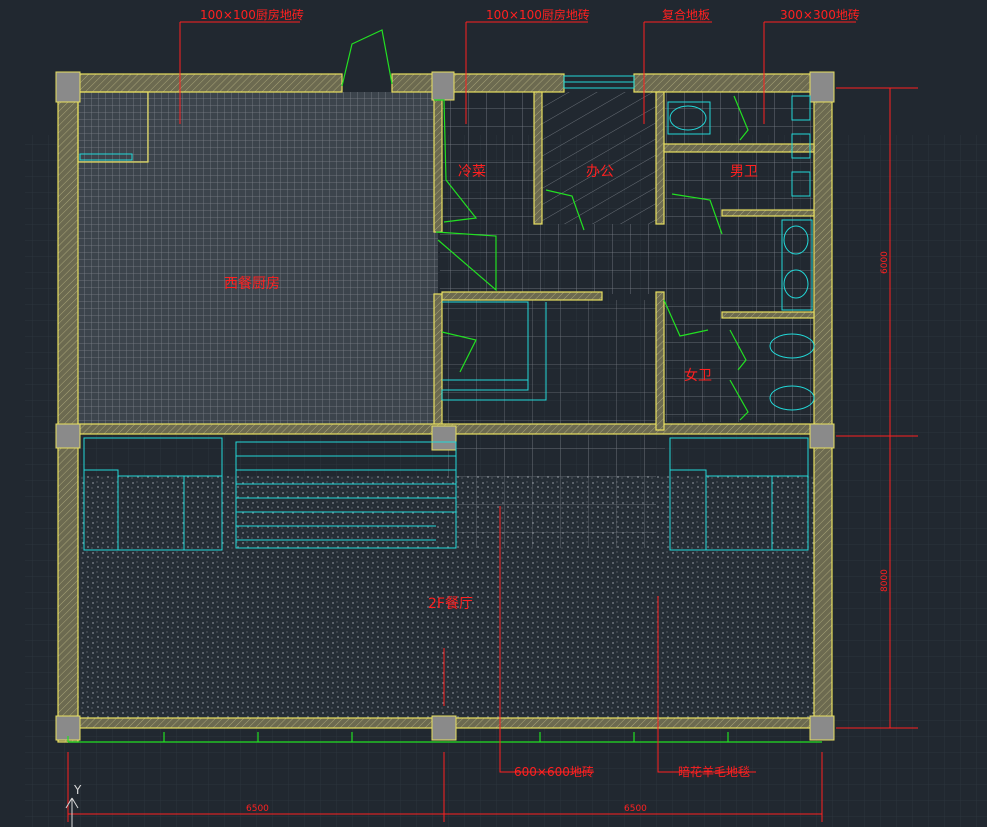  Describe the element at coordinates (68, 436) in the screenshot. I see `column-w` at that location.